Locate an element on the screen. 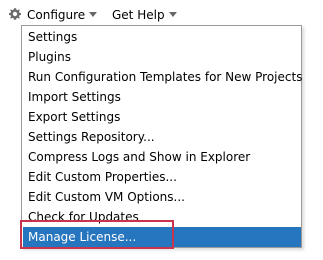 This screenshot has height=260, width=323. get-help-label: Get Help is located at coordinates (138, 15).